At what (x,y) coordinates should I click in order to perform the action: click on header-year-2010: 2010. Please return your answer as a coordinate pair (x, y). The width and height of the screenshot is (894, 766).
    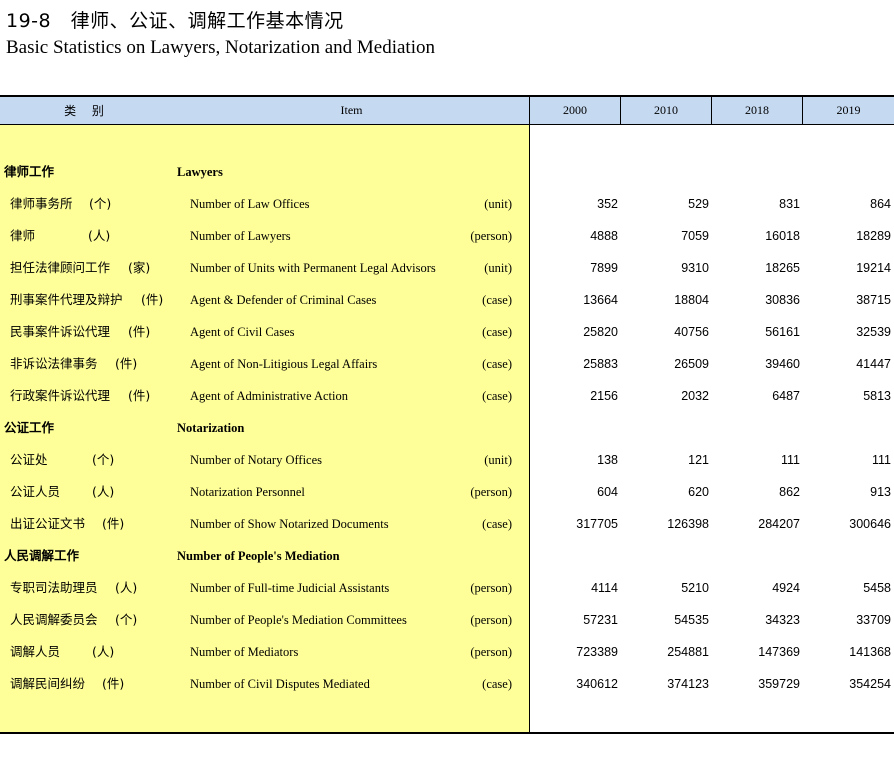
    Looking at the image, I should click on (666, 111).